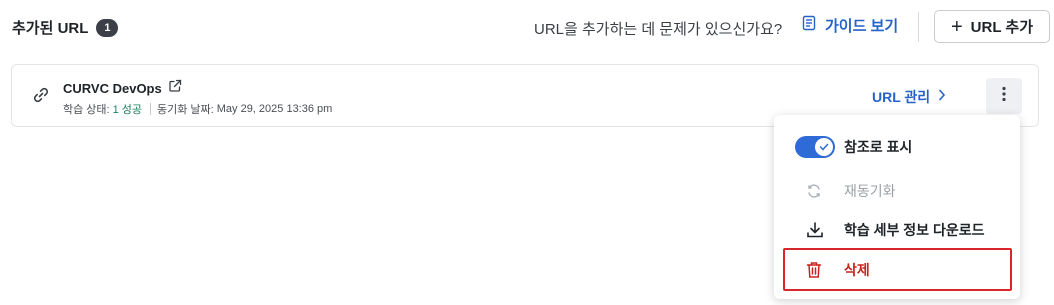  Describe the element at coordinates (185, 110) in the screenshot. I see `sync-label: 동기화 날짜:` at that location.